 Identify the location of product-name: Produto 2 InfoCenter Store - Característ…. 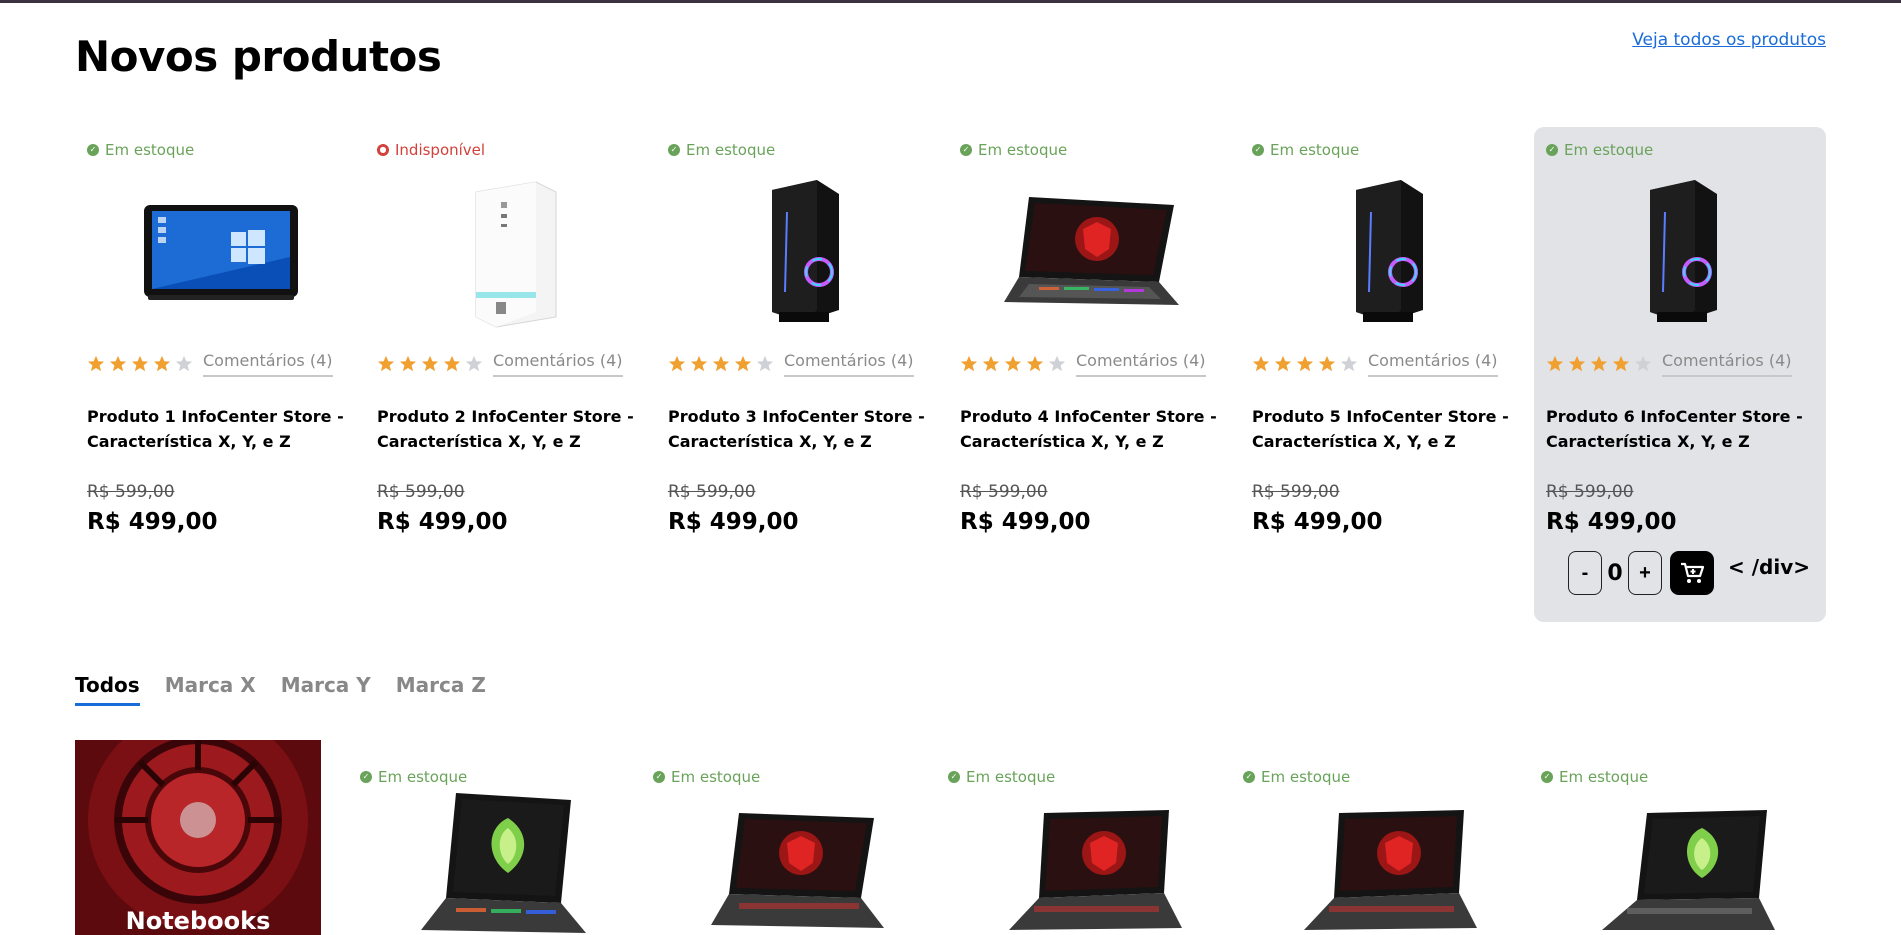
(511, 429).